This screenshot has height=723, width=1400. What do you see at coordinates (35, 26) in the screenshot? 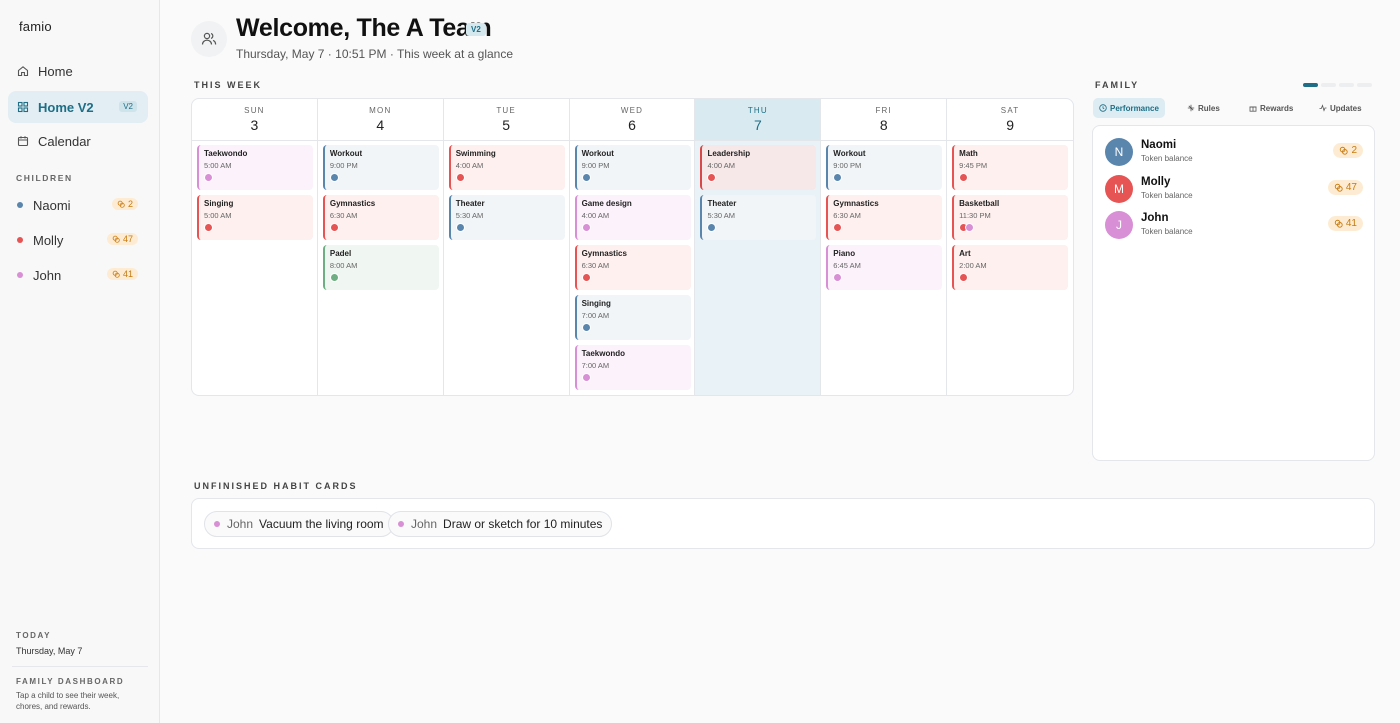
I see `app-logo: famio` at bounding box center [35, 26].